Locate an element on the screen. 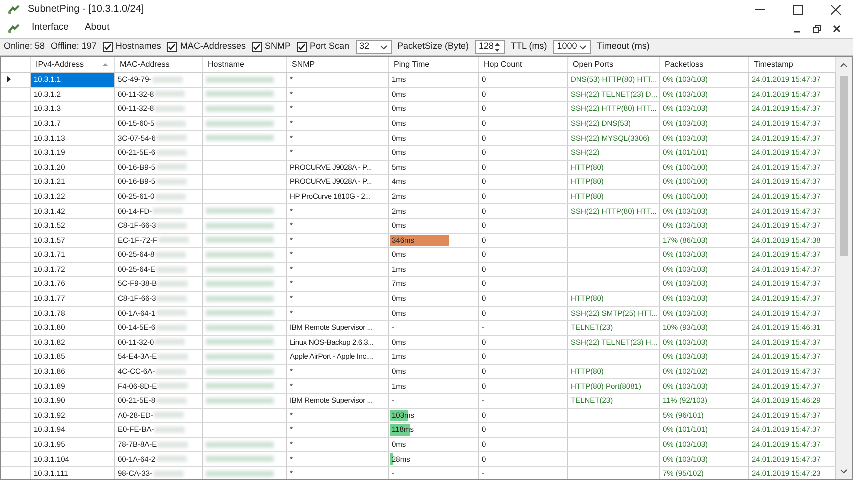 The width and height of the screenshot is (853, 480). window-title: SubnetPing - [10.3.1.0/24] is located at coordinates (86, 10).